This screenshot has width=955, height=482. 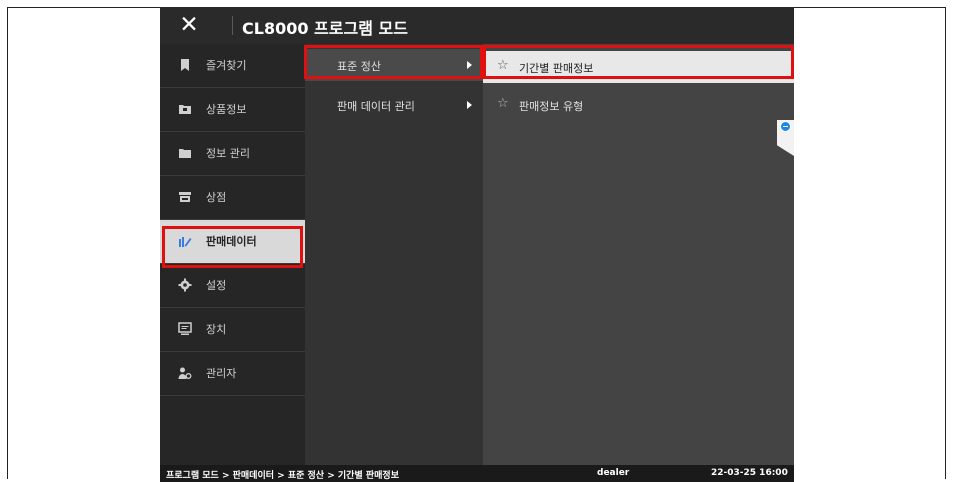 I want to click on sidebar-item-settings: 설정, so click(x=232, y=286).